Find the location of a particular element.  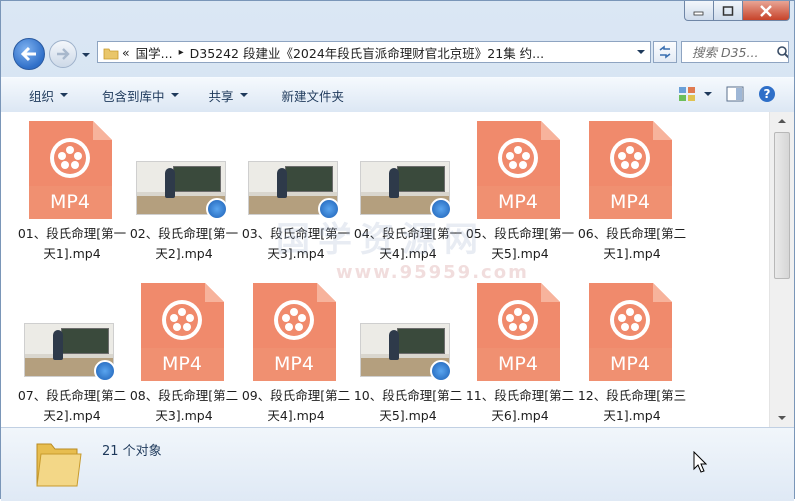

file-name: 04、段氏命理[第一天4].mp4 is located at coordinates (408, 243).